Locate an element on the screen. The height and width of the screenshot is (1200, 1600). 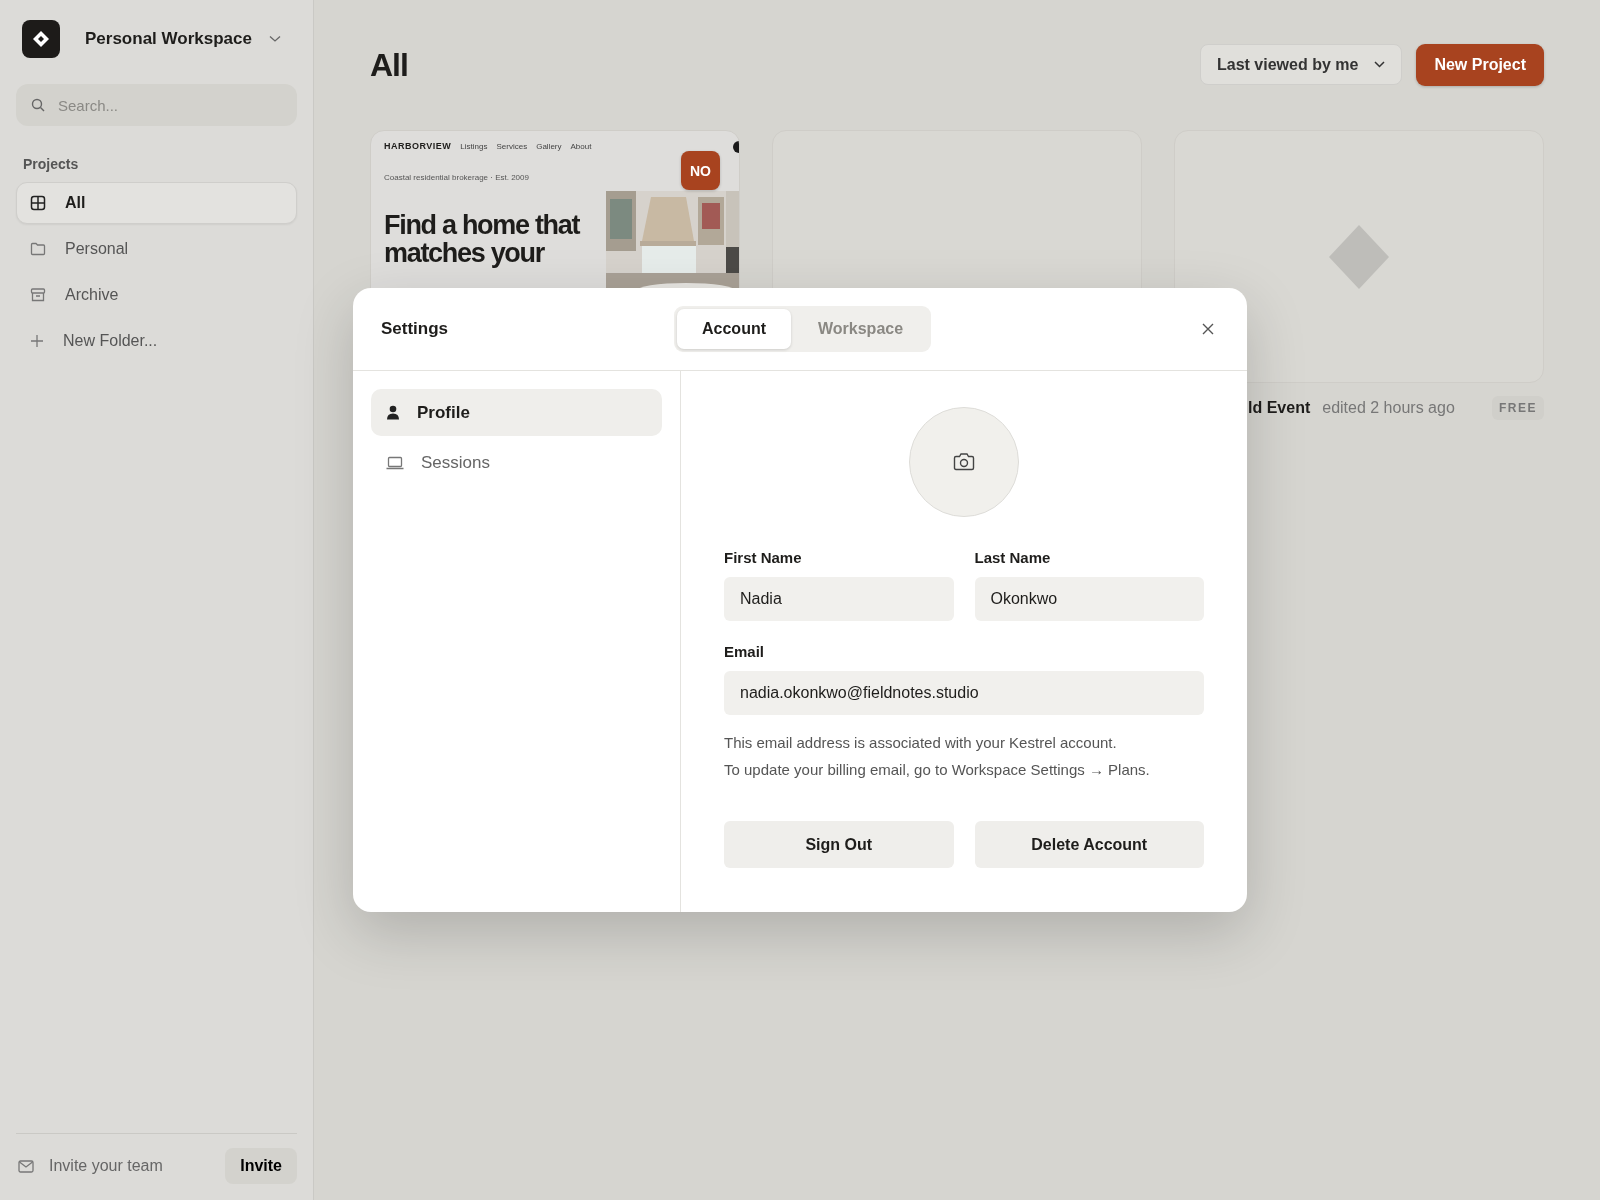
project-title: ld Event is located at coordinates (1279, 408).